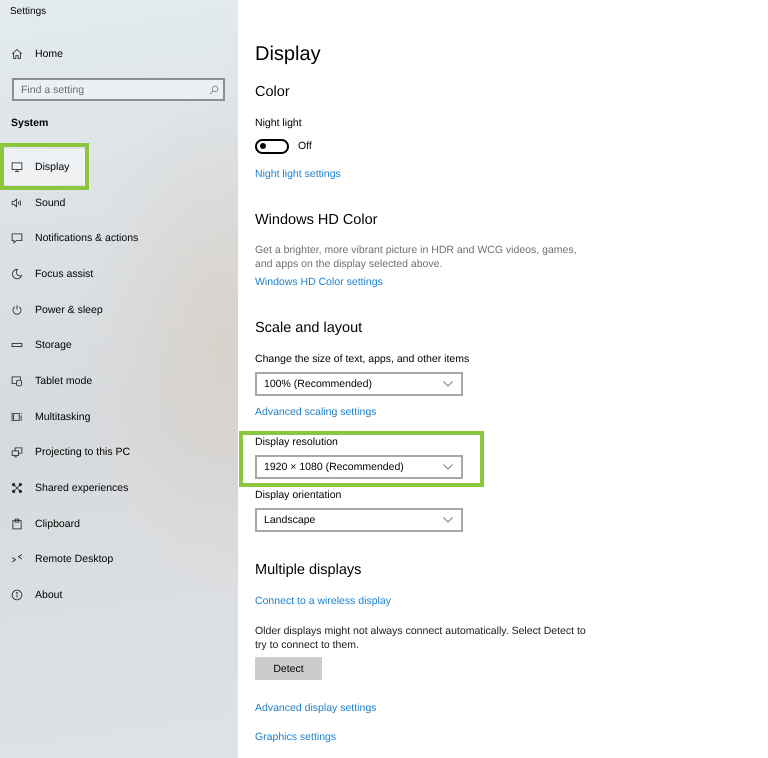 This screenshot has width=768, height=758. What do you see at coordinates (272, 92) in the screenshot?
I see `section-heading: Color` at bounding box center [272, 92].